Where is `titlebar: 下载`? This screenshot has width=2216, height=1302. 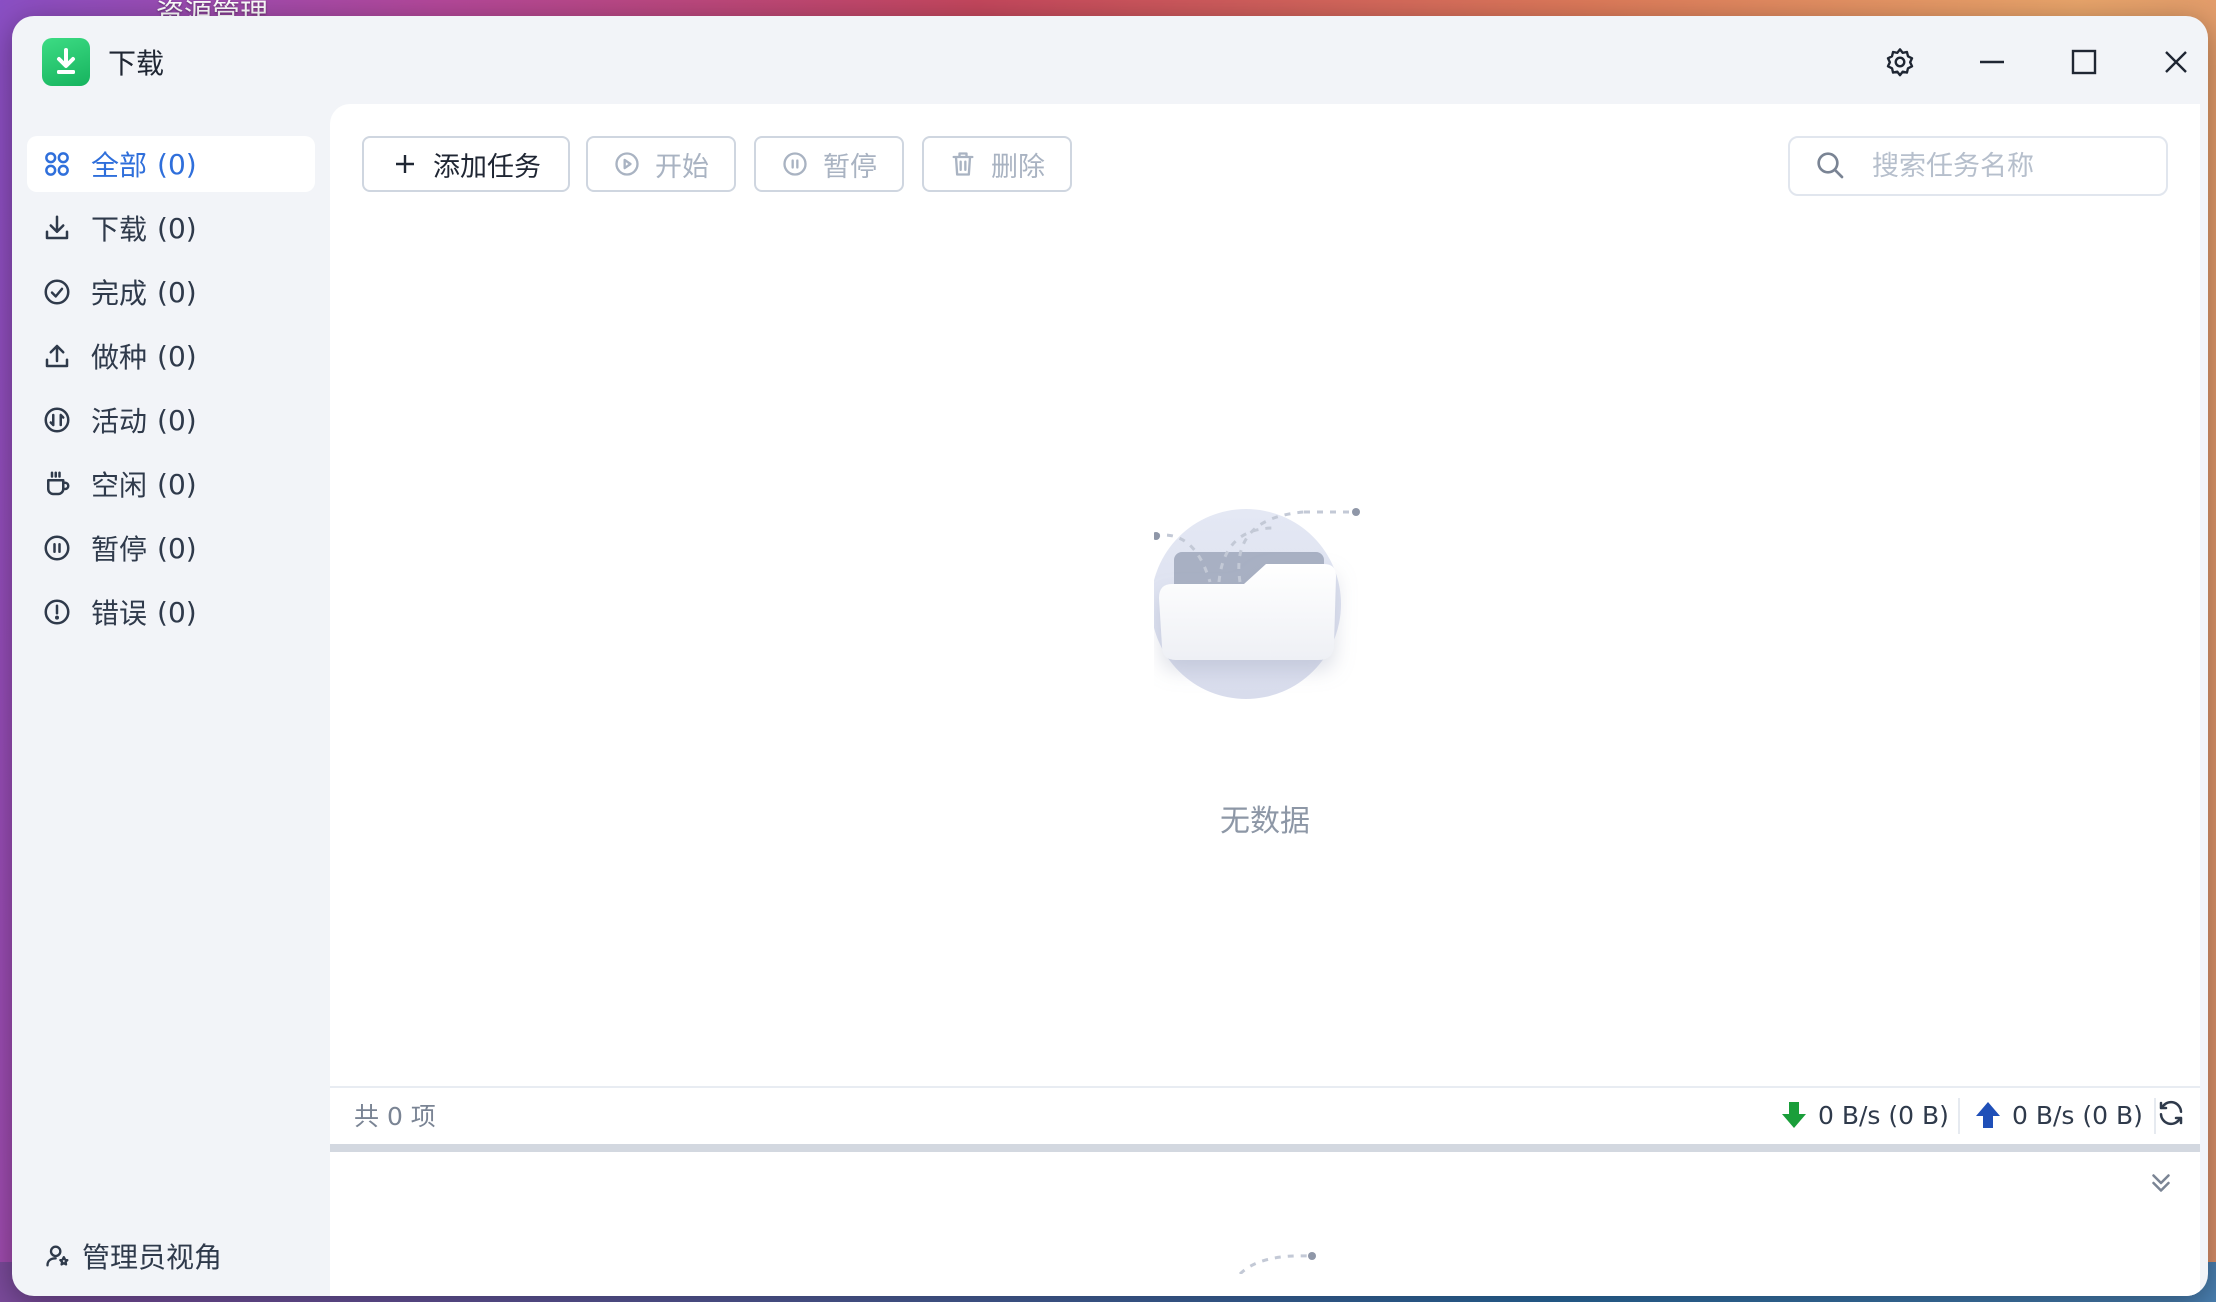 titlebar: 下载 is located at coordinates (1110, 60).